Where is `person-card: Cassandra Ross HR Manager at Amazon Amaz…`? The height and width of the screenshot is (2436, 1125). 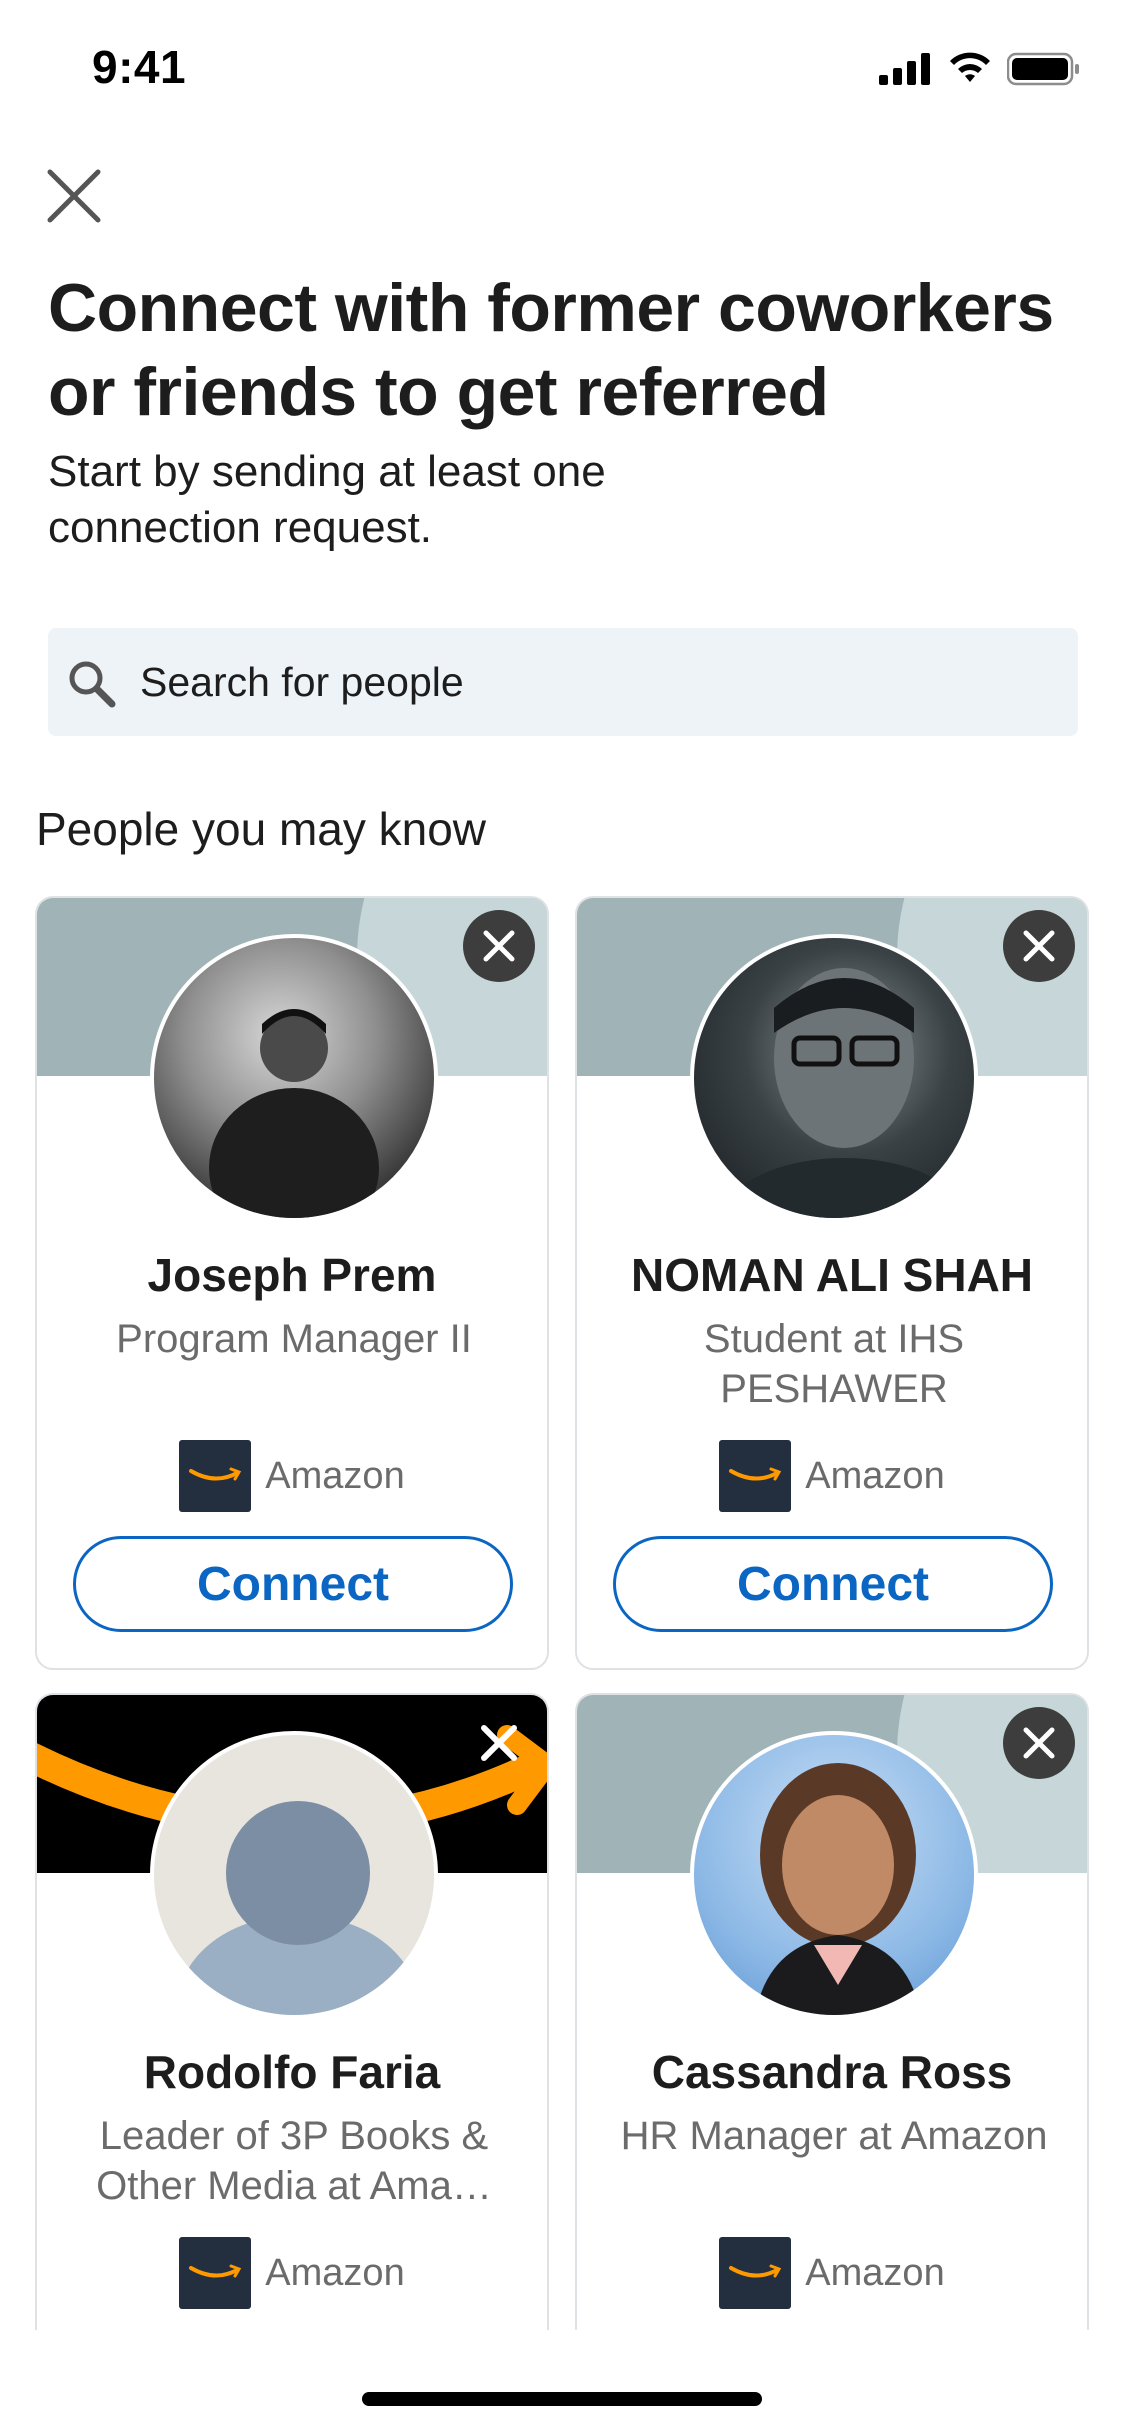
person-card: Cassandra Ross HR Manager at Amazon Amaz… is located at coordinates (832, 2064).